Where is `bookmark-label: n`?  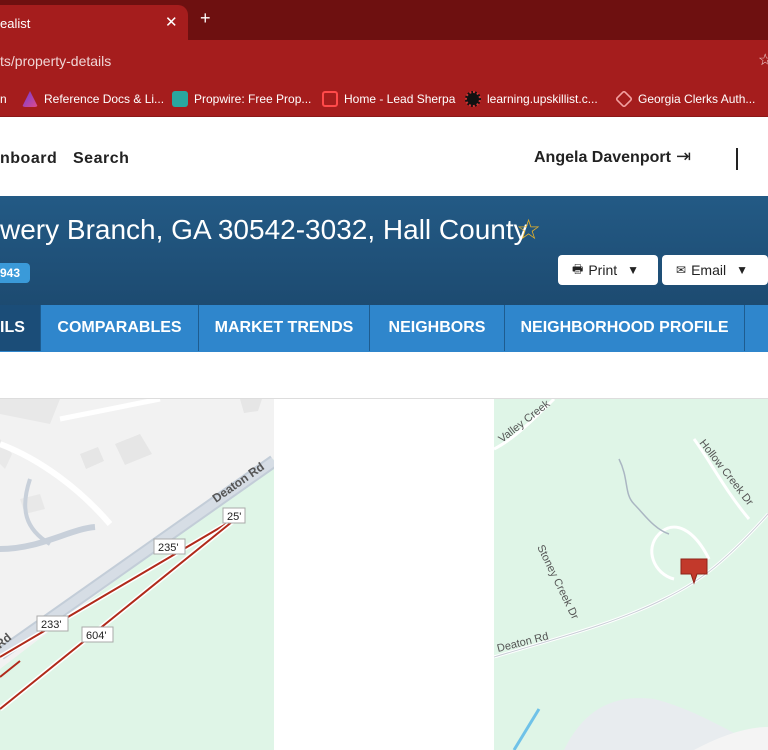 bookmark-label: n is located at coordinates (3, 99).